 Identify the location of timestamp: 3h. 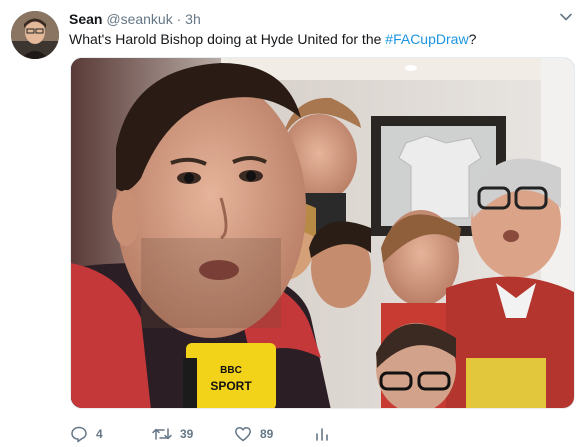
(193, 19).